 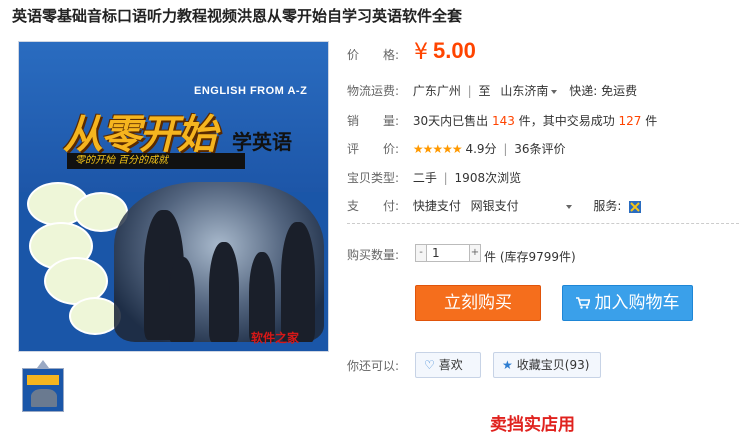 I want to click on stock-text: 件 (库存9799件), so click(x=530, y=257).